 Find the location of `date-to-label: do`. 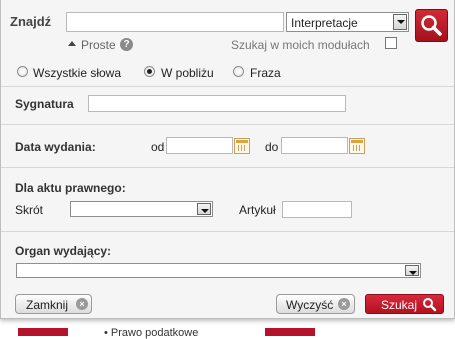

date-to-label: do is located at coordinates (272, 147).